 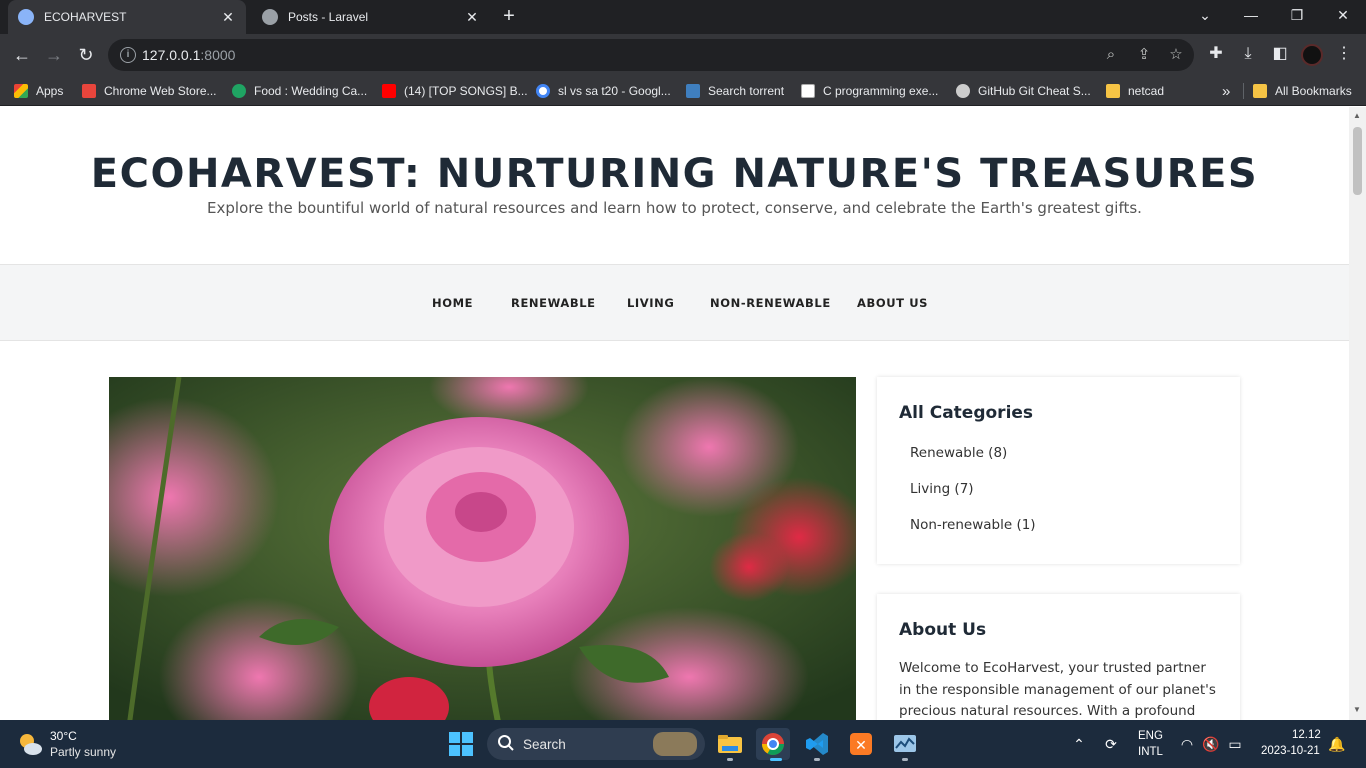 I want to click on forward-arrow-icon: →, so click(x=54, y=55).